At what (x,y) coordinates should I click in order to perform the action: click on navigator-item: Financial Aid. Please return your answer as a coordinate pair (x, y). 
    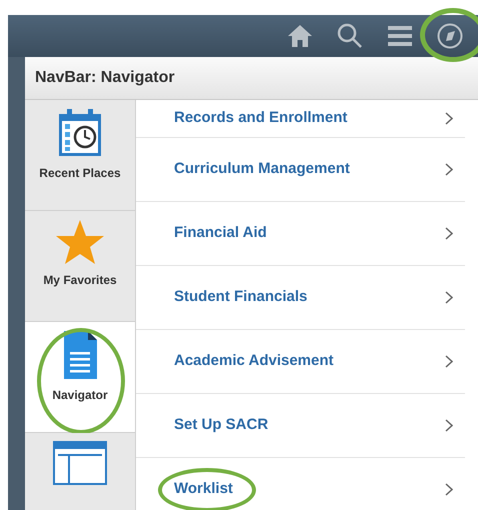
    Looking at the image, I should click on (300, 234).